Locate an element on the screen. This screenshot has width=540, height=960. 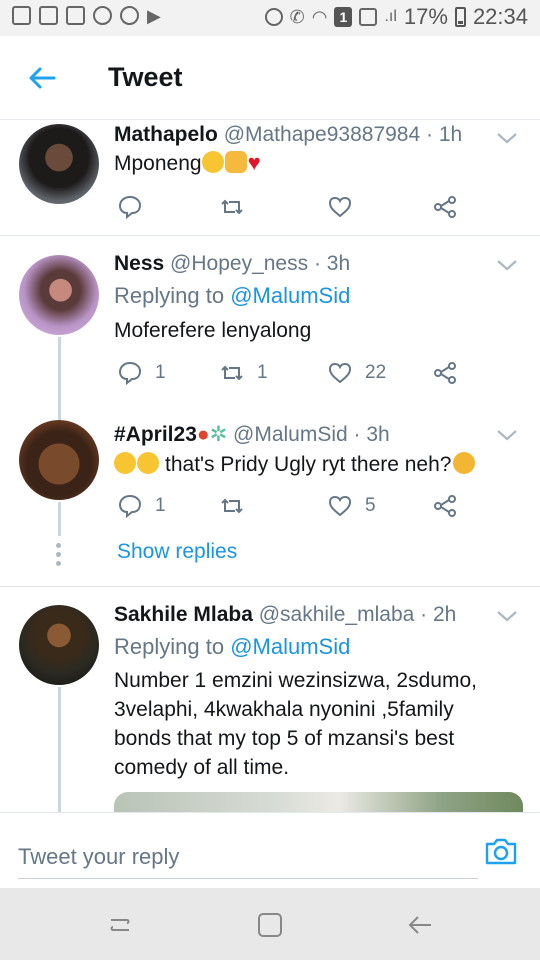
app-header: Tweet is located at coordinates (270, 78).